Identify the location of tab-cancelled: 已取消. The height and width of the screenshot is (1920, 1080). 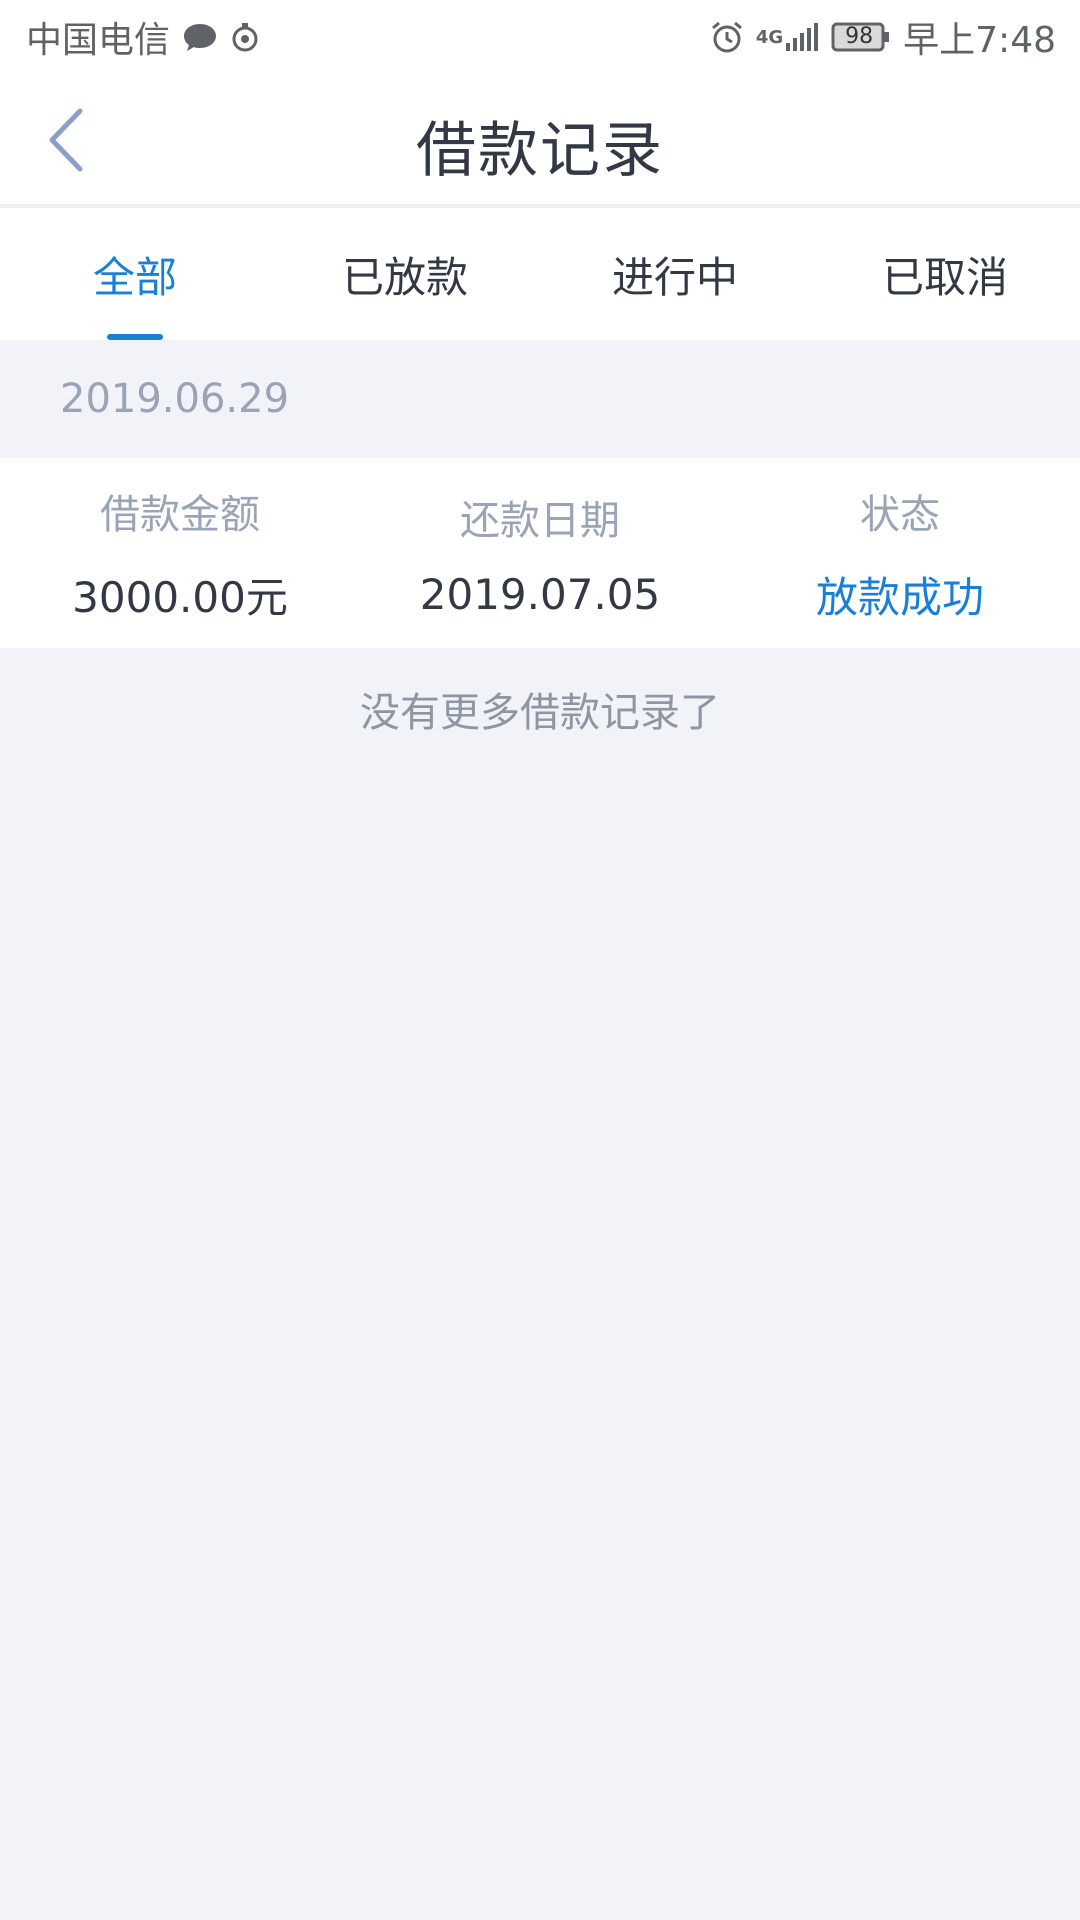
(945, 274).